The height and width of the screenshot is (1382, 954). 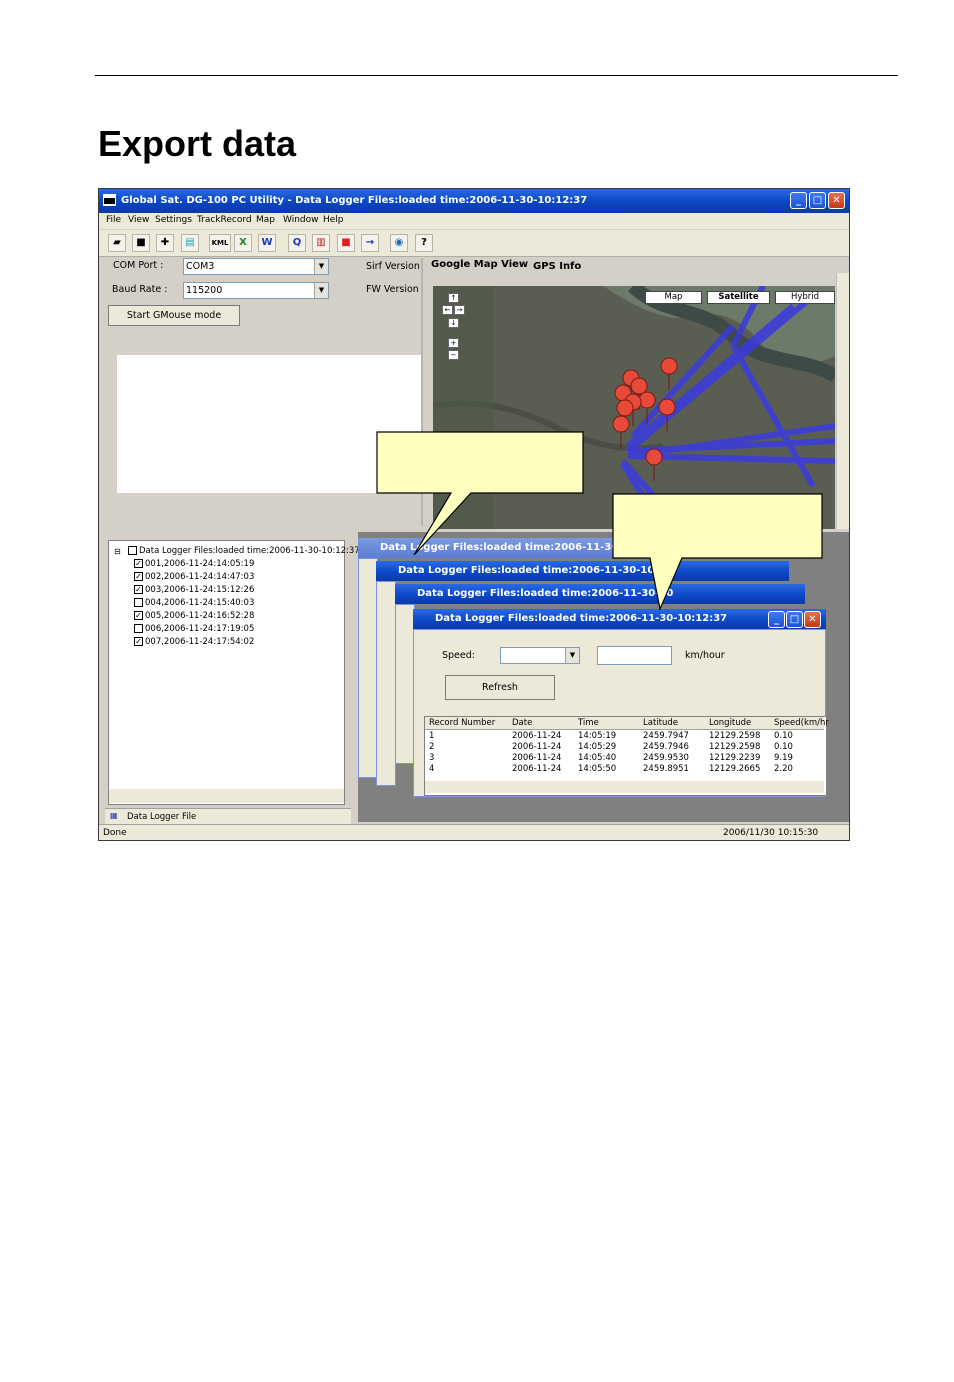 I want to click on child-close-button: ✕, so click(x=812, y=619).